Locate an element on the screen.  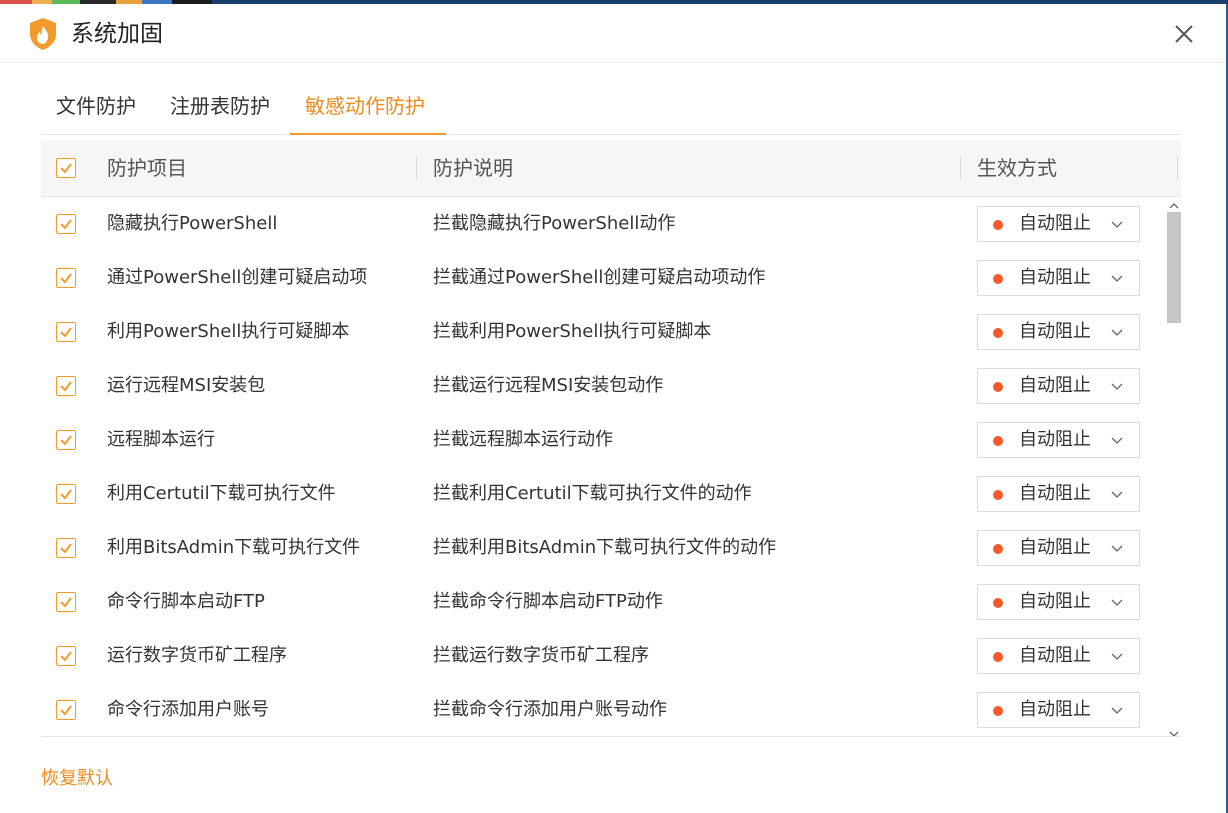
row-item: 运行数字货币矿工程序 is located at coordinates (197, 655).